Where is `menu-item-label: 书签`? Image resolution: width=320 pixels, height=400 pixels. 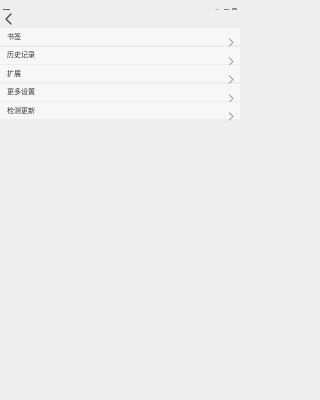 menu-item-label: 书签 is located at coordinates (14, 36).